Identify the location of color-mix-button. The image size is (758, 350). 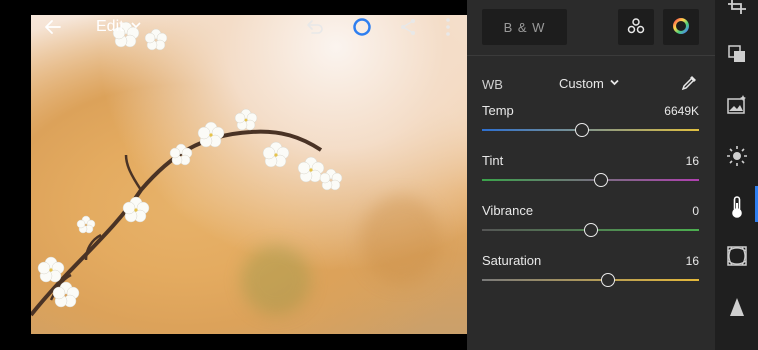
(681, 27).